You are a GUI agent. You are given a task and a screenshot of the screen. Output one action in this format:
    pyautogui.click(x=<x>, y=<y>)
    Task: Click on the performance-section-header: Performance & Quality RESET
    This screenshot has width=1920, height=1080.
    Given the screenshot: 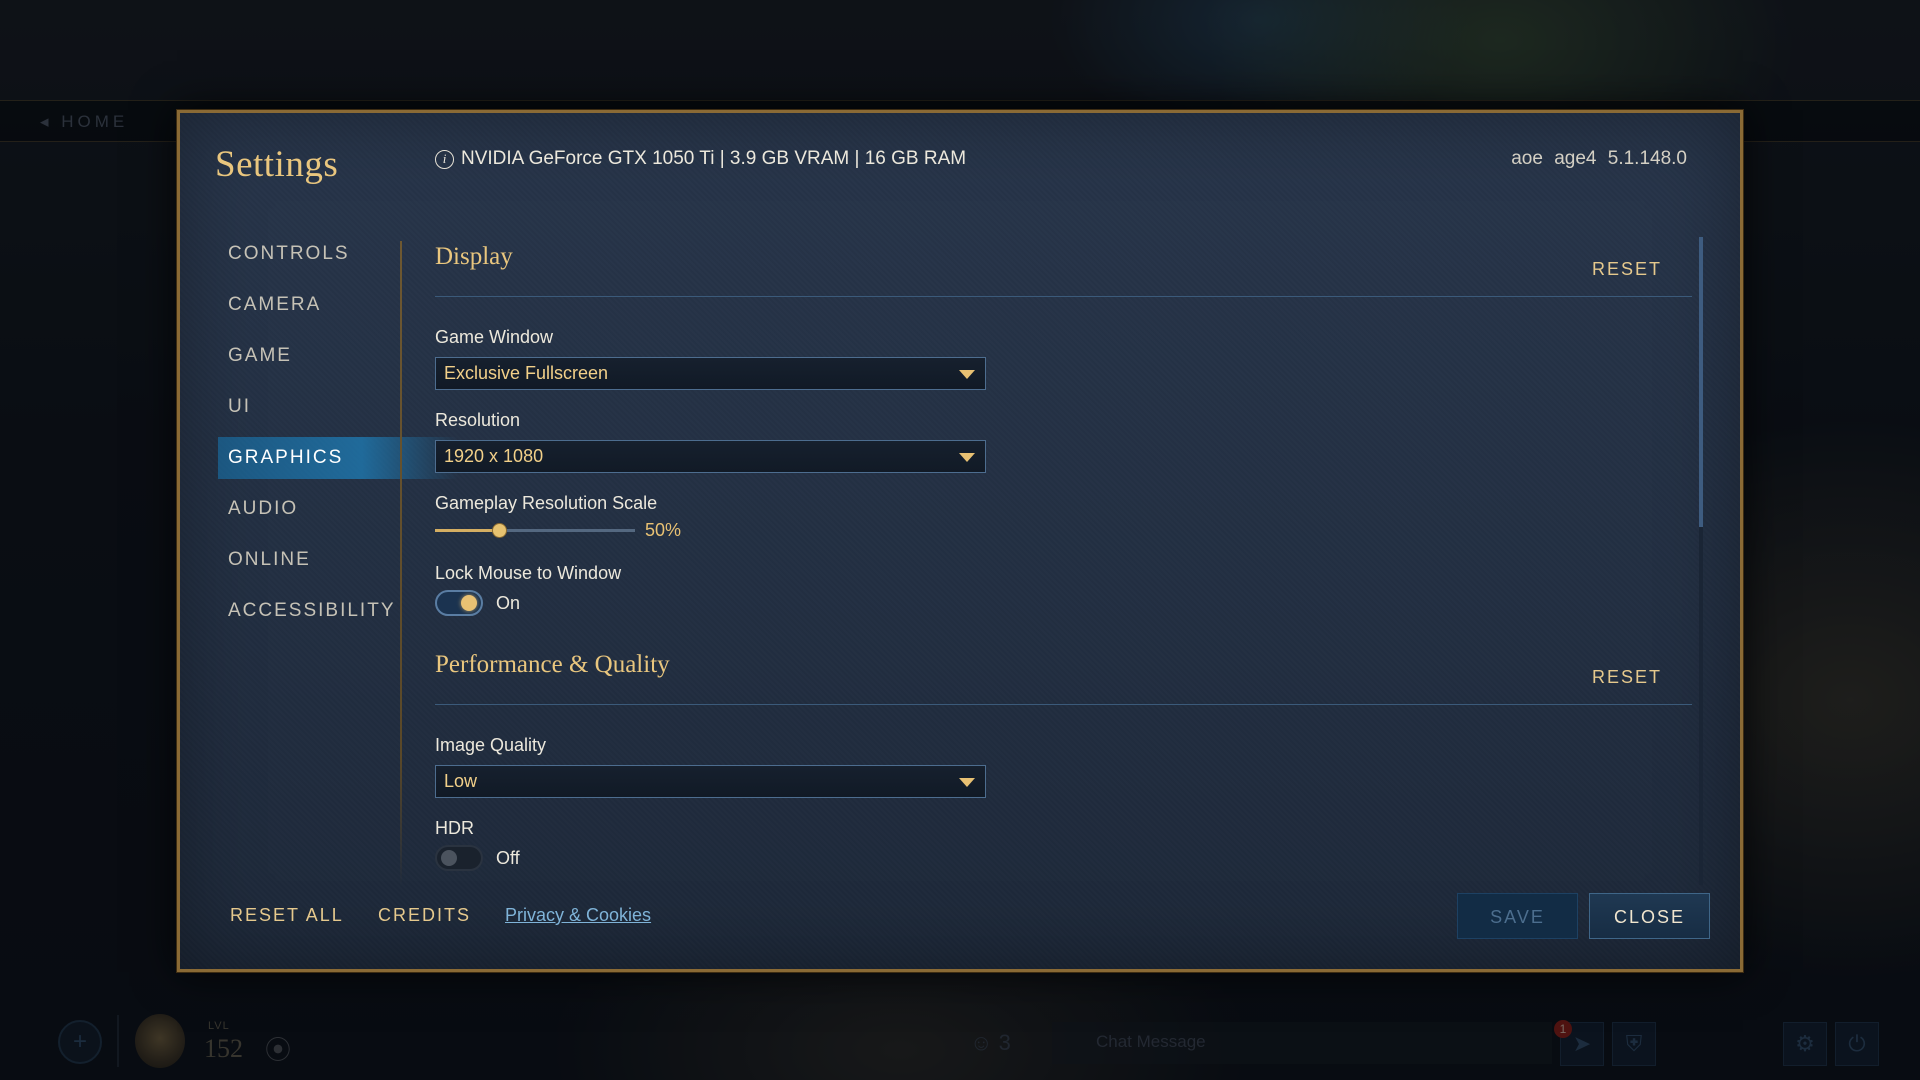 What is the action you would take?
    pyautogui.click(x=1063, y=677)
    